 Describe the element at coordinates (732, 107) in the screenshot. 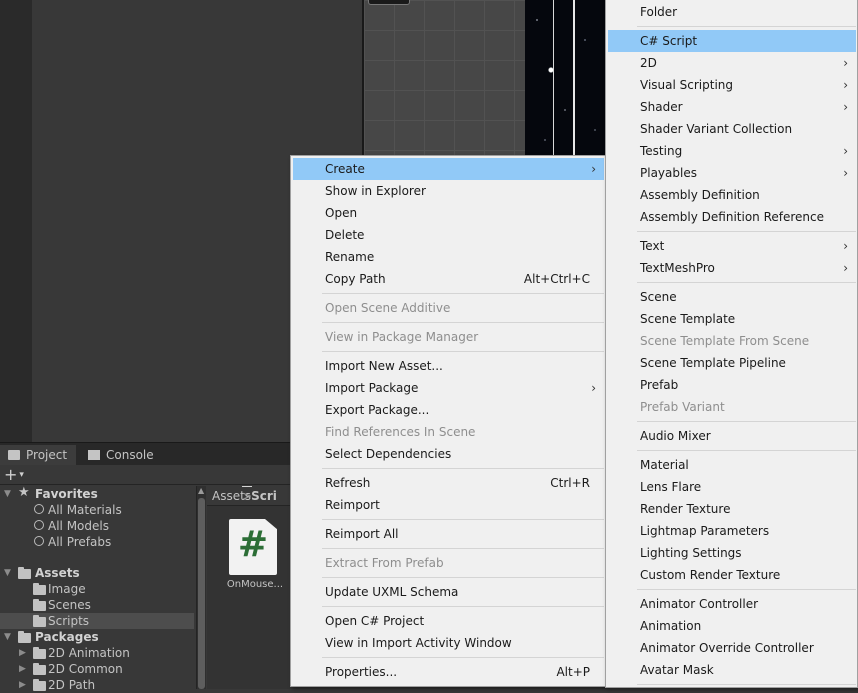

I see `menu-item-shader: Shader ›` at that location.